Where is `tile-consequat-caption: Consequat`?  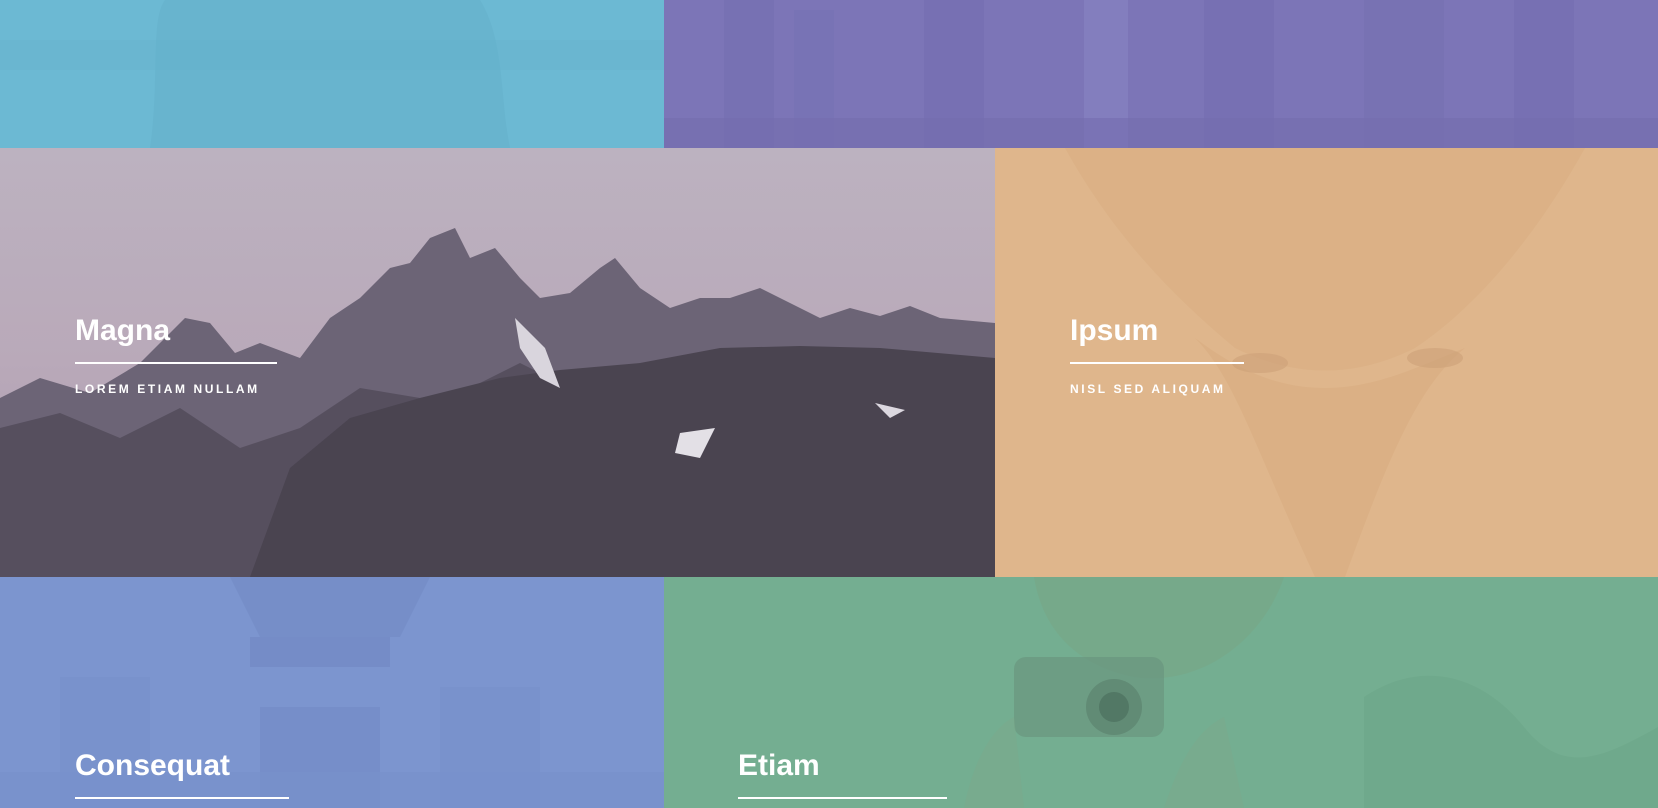 tile-consequat-caption: Consequat is located at coordinates (182, 775).